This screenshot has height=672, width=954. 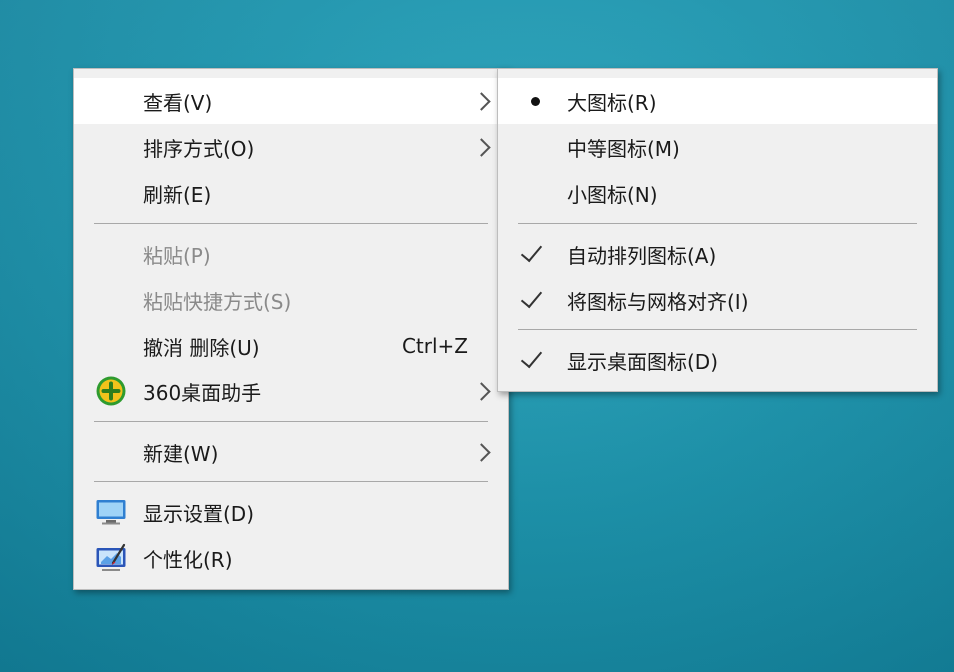 What do you see at coordinates (623, 148) in the screenshot?
I see `submenu-item-label: 中等图标(M)` at bounding box center [623, 148].